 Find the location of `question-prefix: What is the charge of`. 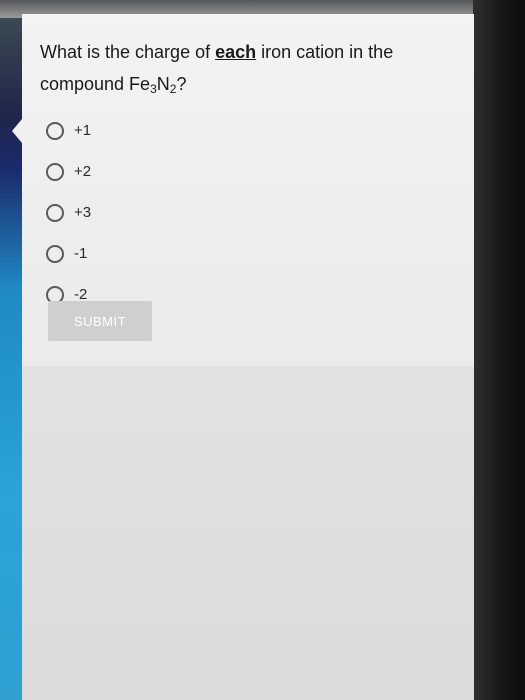

question-prefix: What is the charge of is located at coordinates (128, 52).